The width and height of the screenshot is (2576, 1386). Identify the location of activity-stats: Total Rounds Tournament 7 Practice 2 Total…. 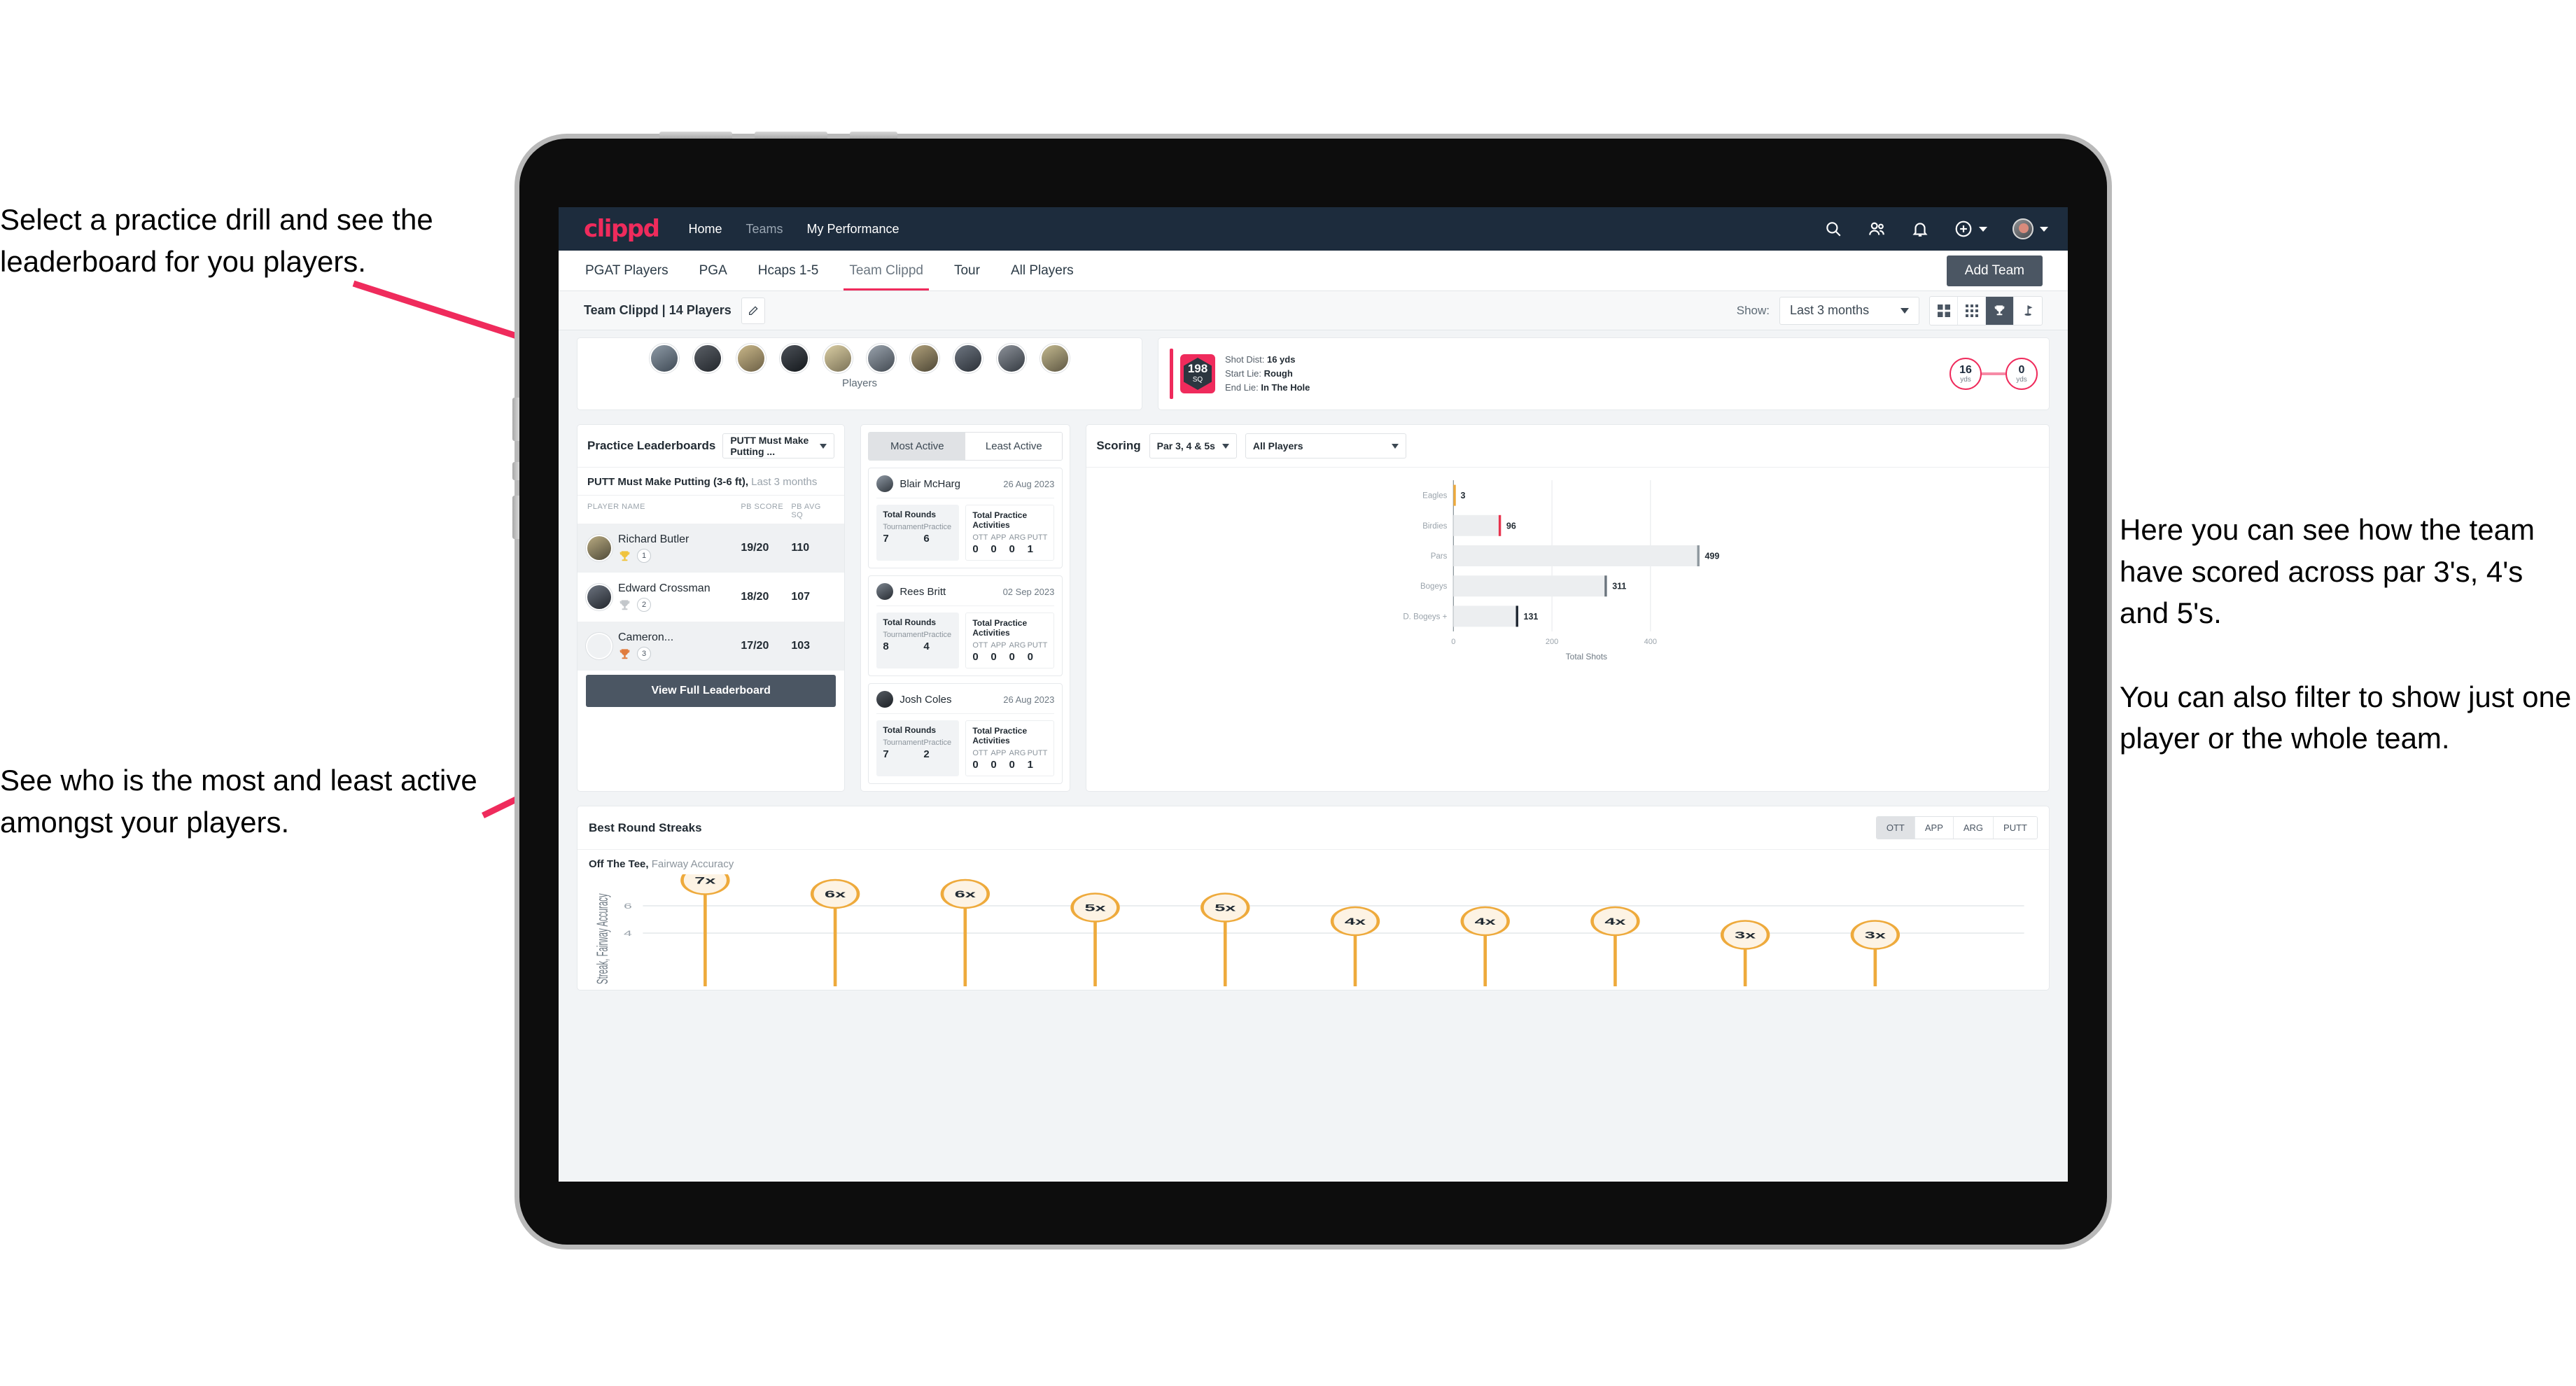
(965, 748).